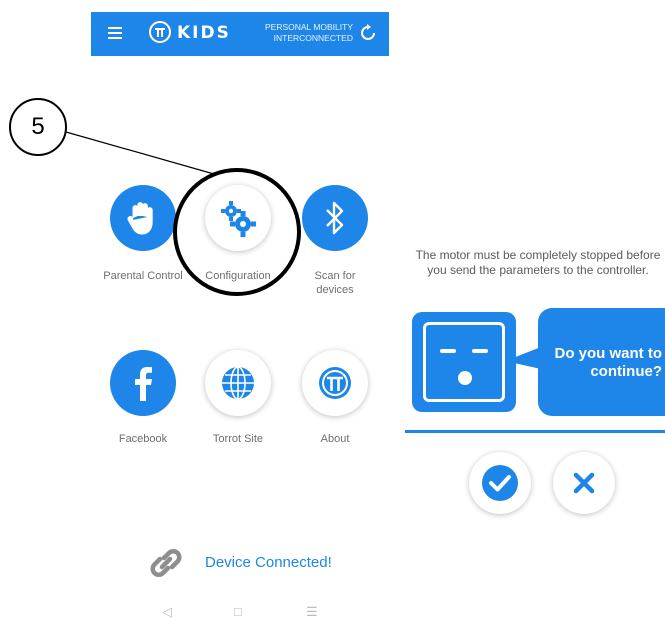  Describe the element at coordinates (140, 218) in the screenshot. I see `hand-icon` at that location.